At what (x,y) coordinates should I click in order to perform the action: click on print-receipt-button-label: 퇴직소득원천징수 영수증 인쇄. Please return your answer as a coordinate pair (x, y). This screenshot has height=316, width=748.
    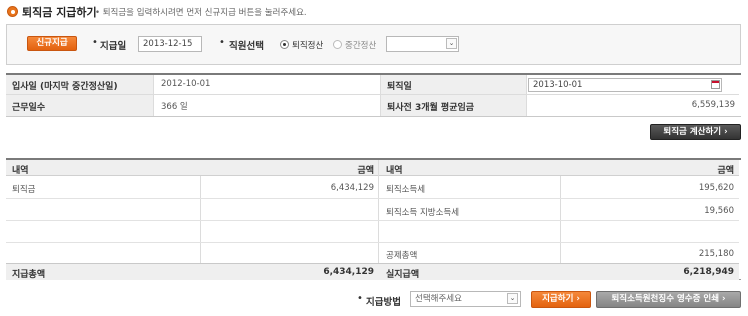
    Looking at the image, I should click on (665, 299).